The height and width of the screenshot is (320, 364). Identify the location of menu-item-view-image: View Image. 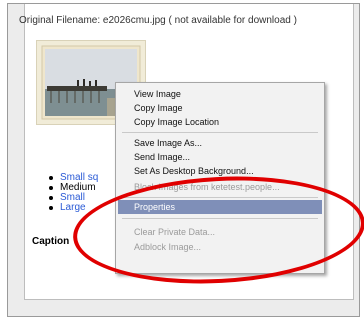
(220, 94).